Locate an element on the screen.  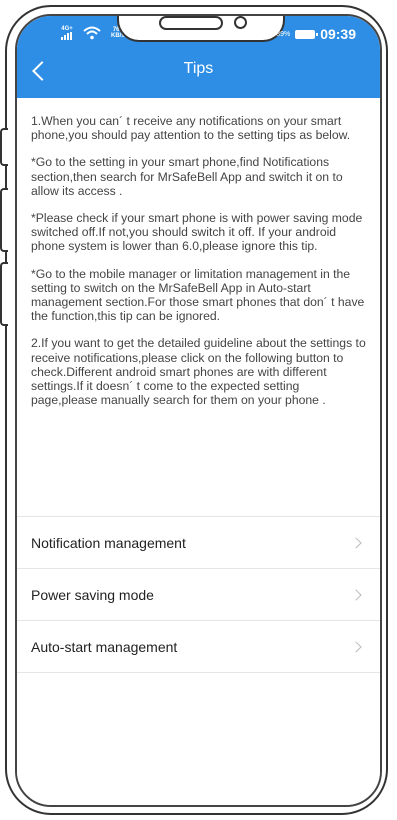
battery-percentage: 89% is located at coordinates (283, 34).